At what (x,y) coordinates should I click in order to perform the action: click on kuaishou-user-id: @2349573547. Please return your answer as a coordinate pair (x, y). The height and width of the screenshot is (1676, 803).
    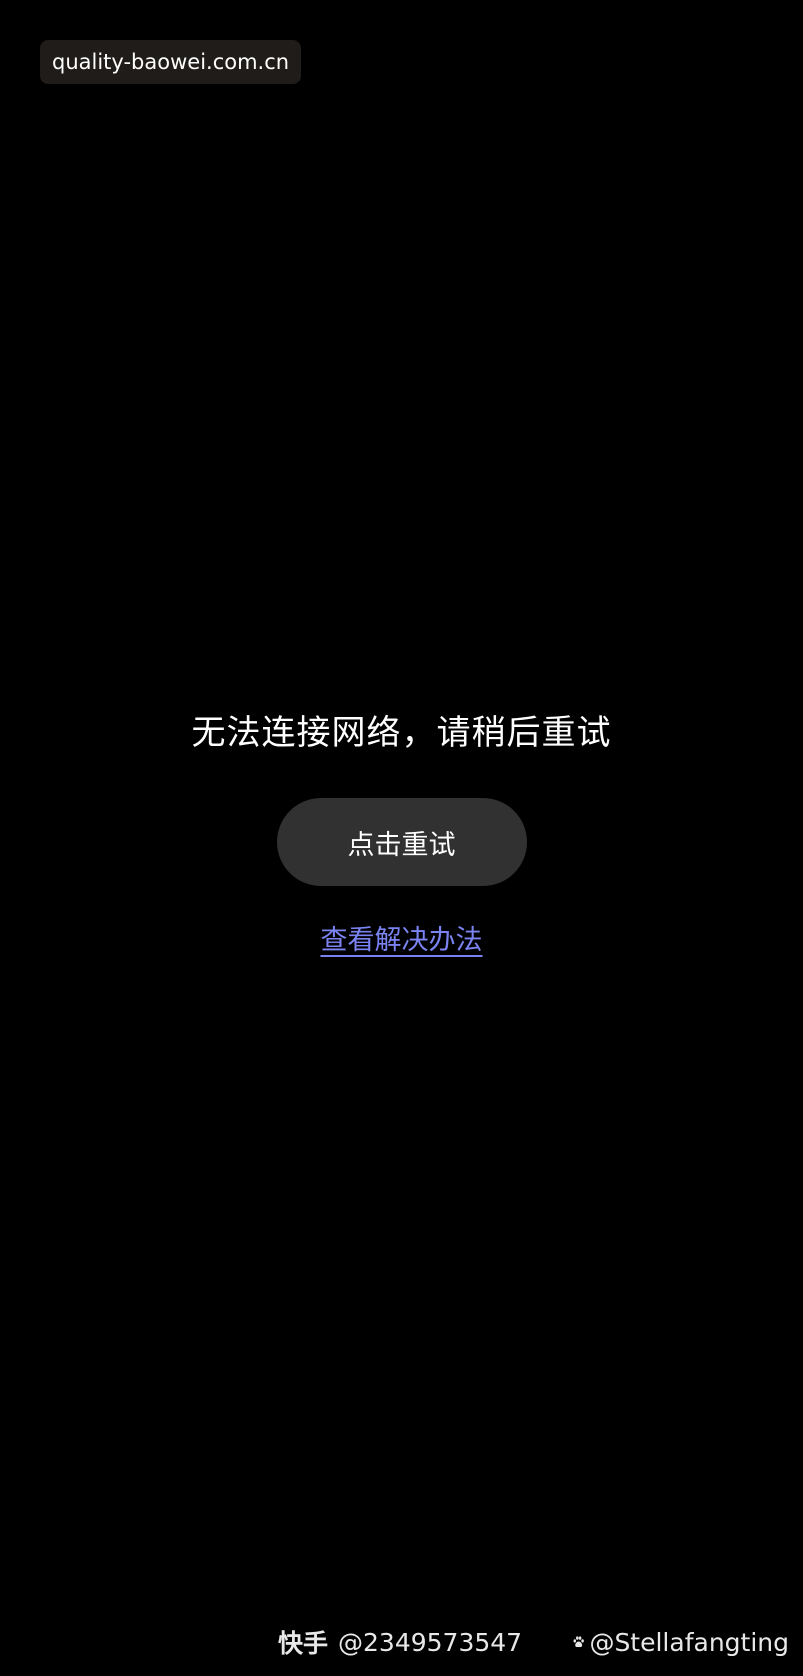
    Looking at the image, I should click on (430, 1642).